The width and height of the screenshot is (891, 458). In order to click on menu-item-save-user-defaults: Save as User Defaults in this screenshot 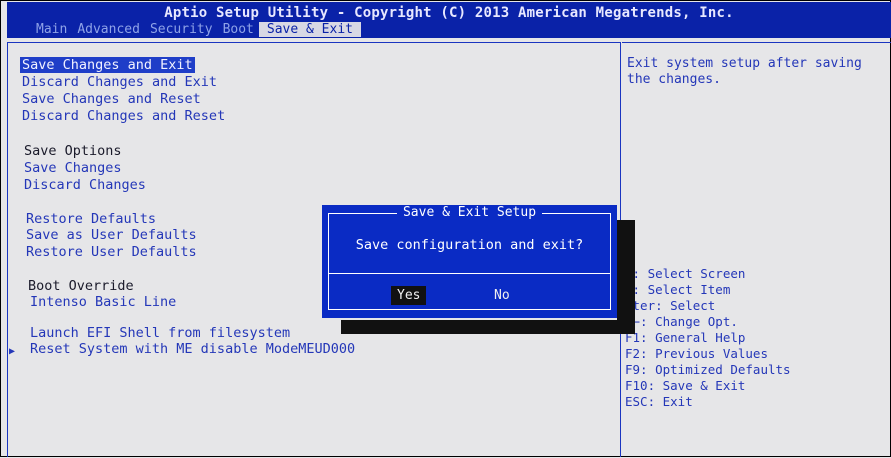, I will do `click(111, 235)`.